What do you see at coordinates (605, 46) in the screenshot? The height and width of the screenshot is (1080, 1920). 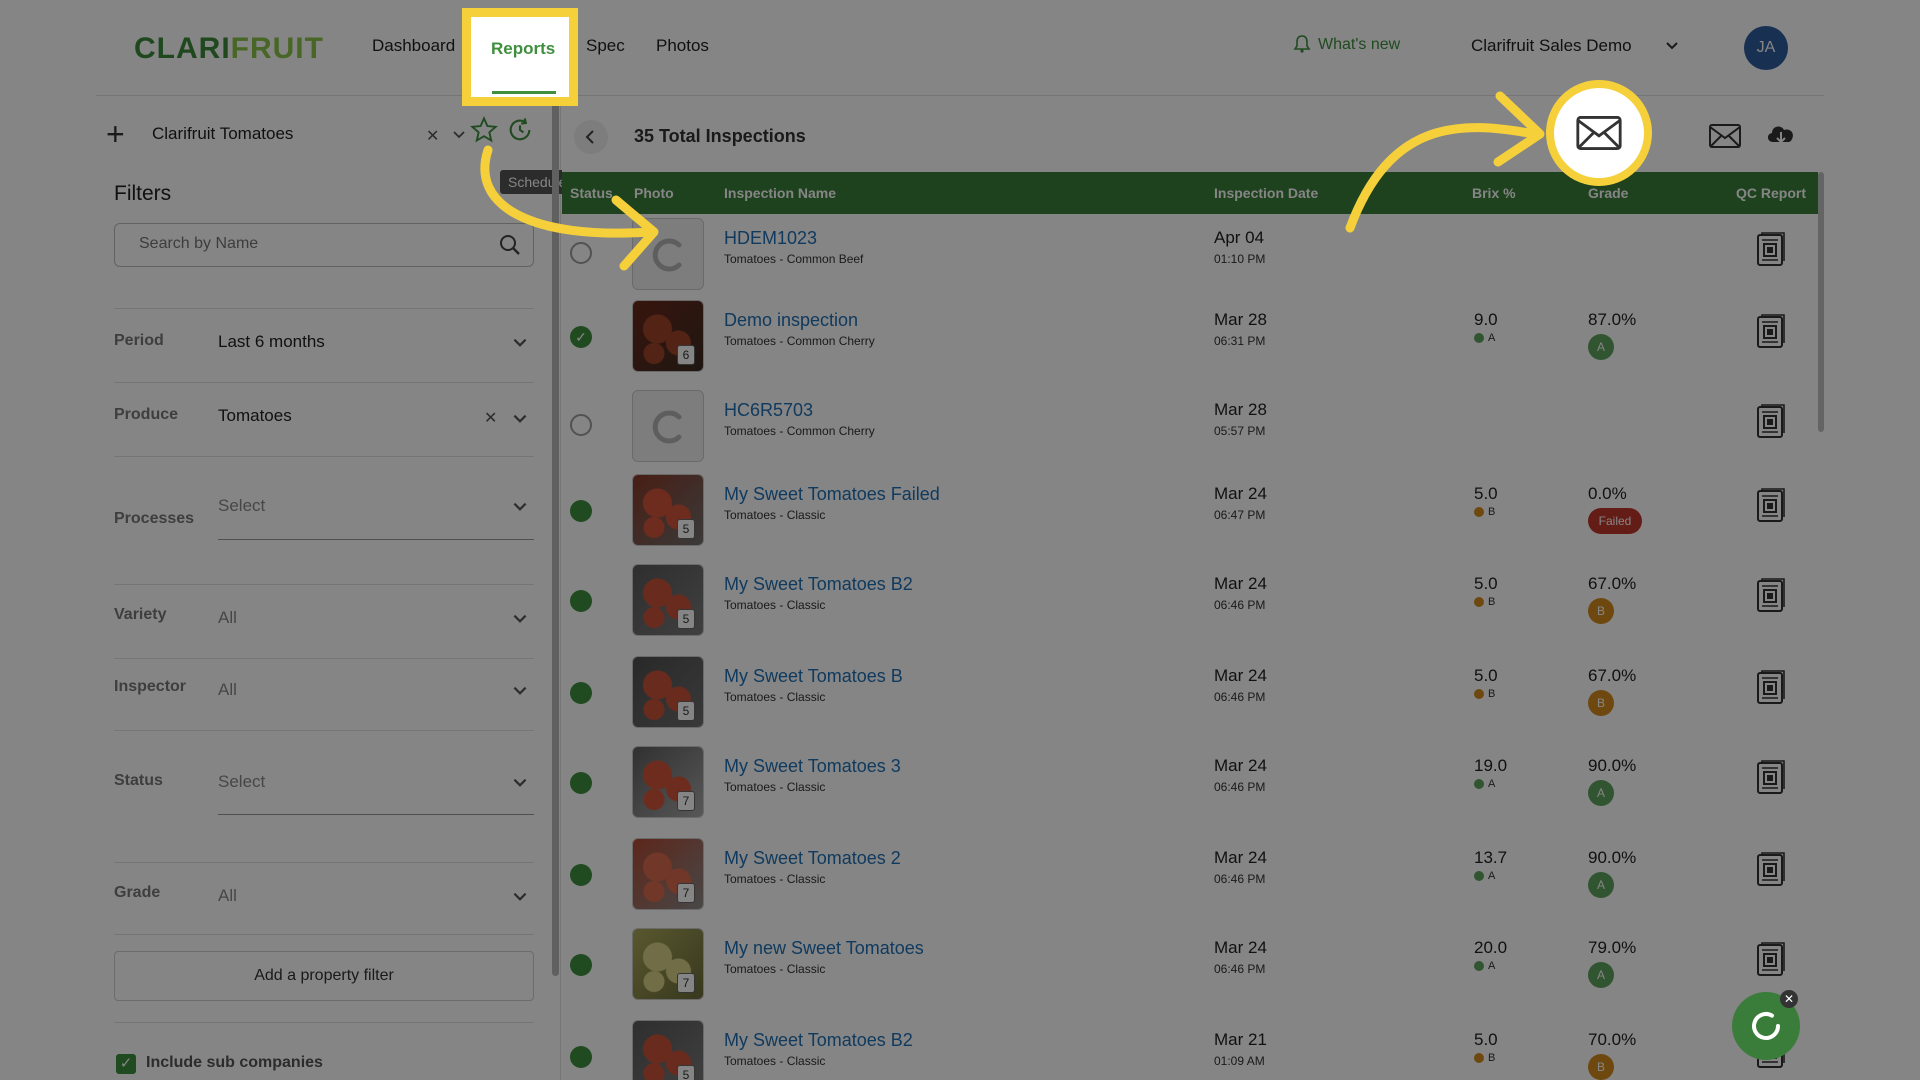 I see `nav-spec: Spec` at bounding box center [605, 46].